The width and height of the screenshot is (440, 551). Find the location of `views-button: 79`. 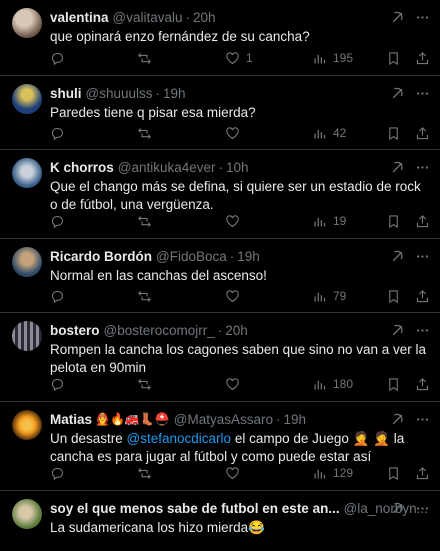

views-button: 79 is located at coordinates (329, 296).